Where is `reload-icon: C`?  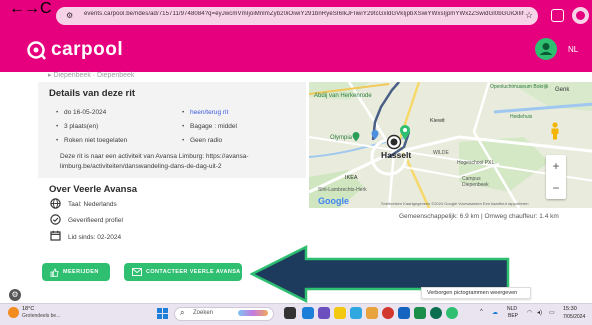
reload-icon: C is located at coordinates (46, 9).